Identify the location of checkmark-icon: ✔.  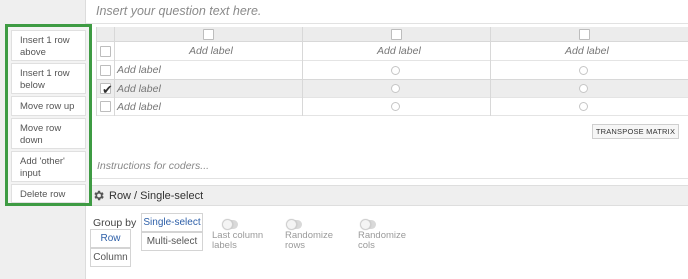
(107, 89).